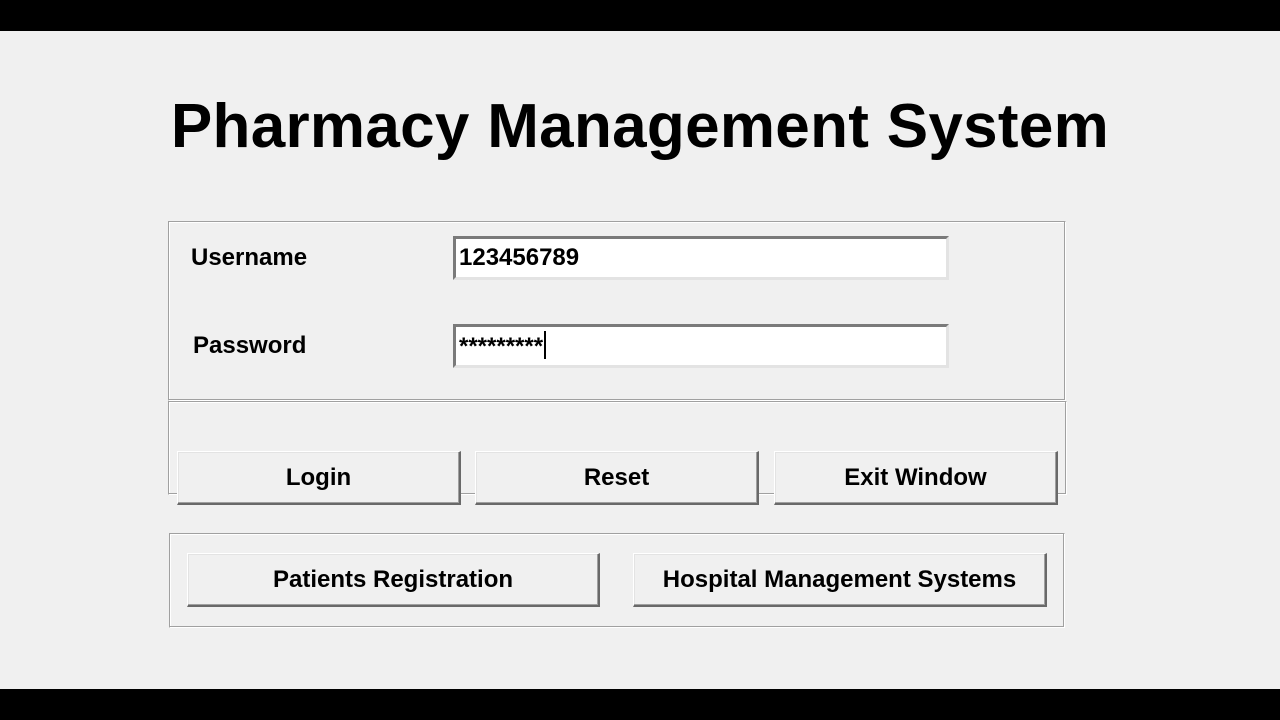 The width and height of the screenshot is (1280, 720). What do you see at coordinates (840, 580) in the screenshot?
I see `hospital-management-button: Hospital Management Systems` at bounding box center [840, 580].